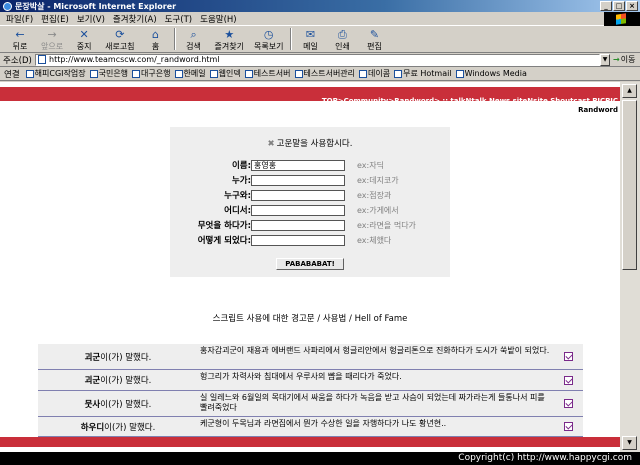  I want to click on with-whom-input, so click(298, 195).